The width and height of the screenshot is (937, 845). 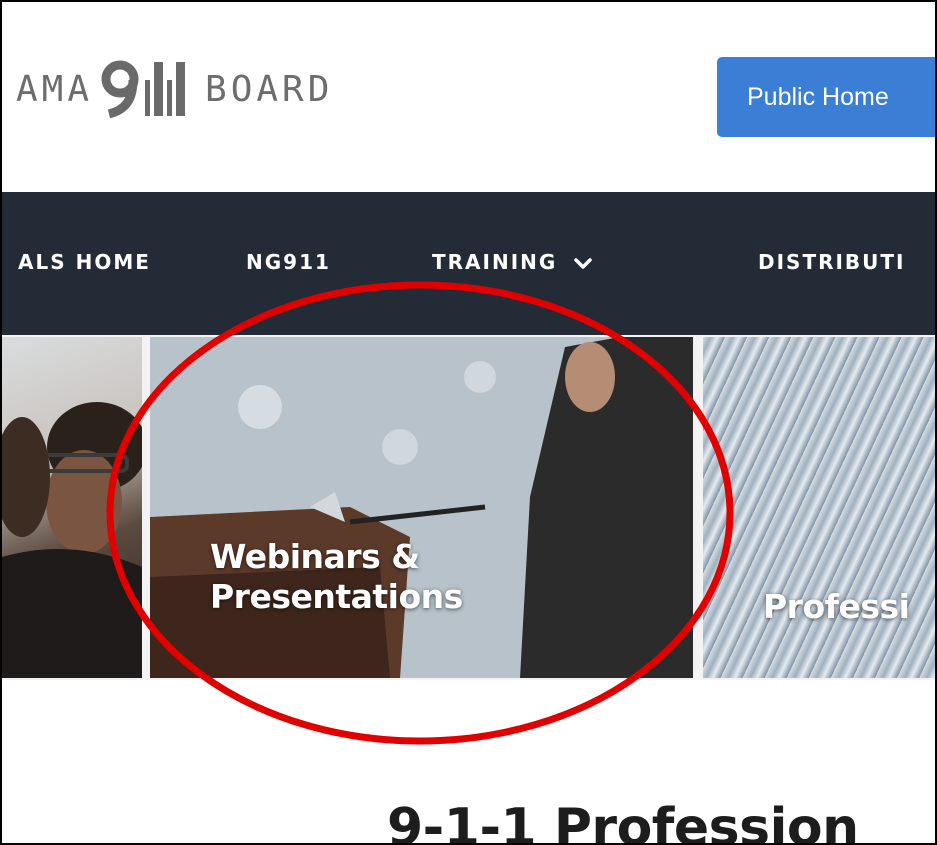 What do you see at coordinates (84, 262) in the screenshot?
I see `nav-item-professionals-home: ALS HOME` at bounding box center [84, 262].